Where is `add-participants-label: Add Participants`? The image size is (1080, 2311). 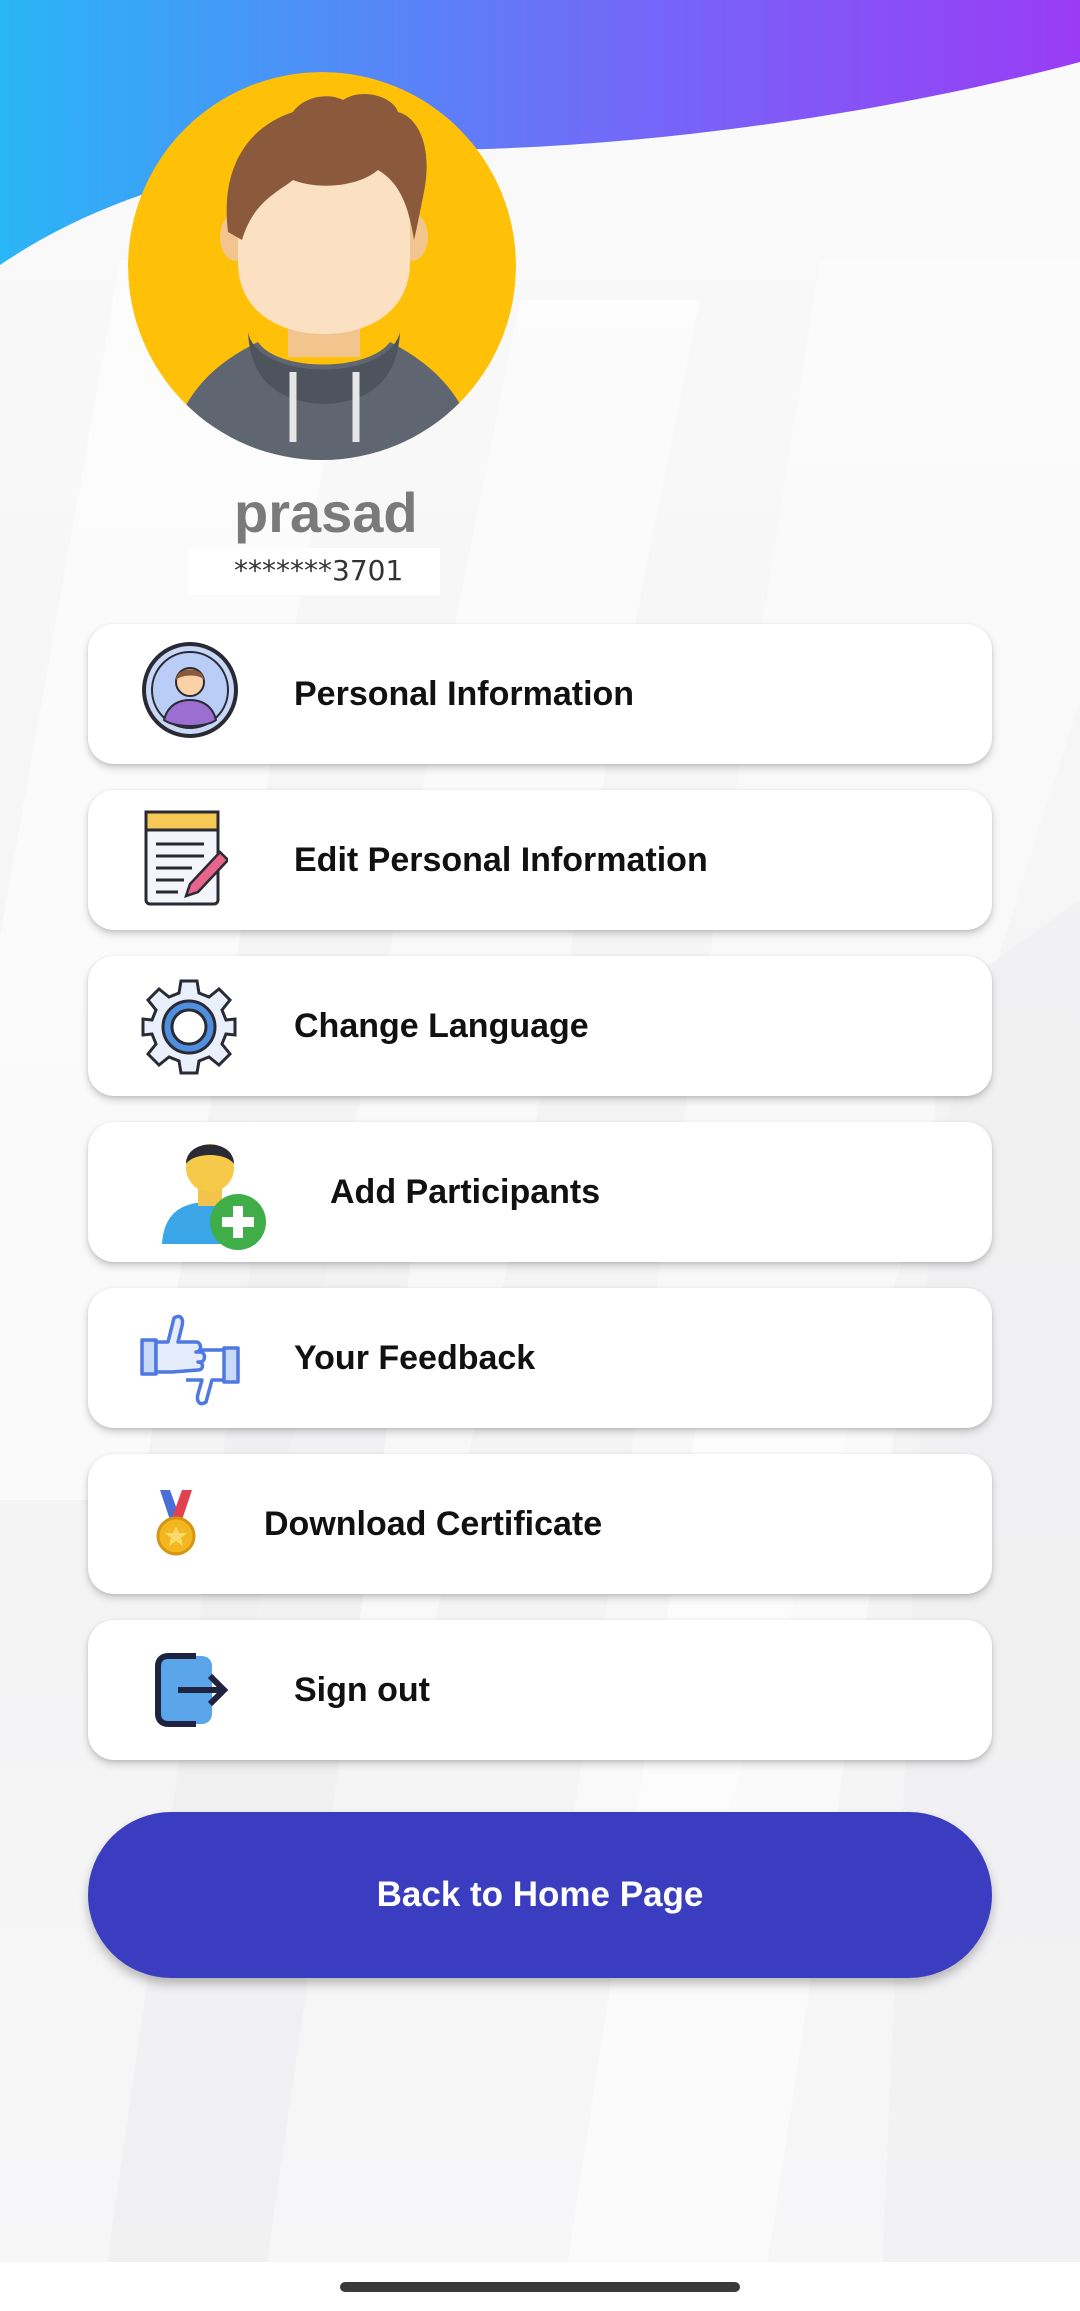
add-participants-label: Add Participants is located at coordinates (465, 1192).